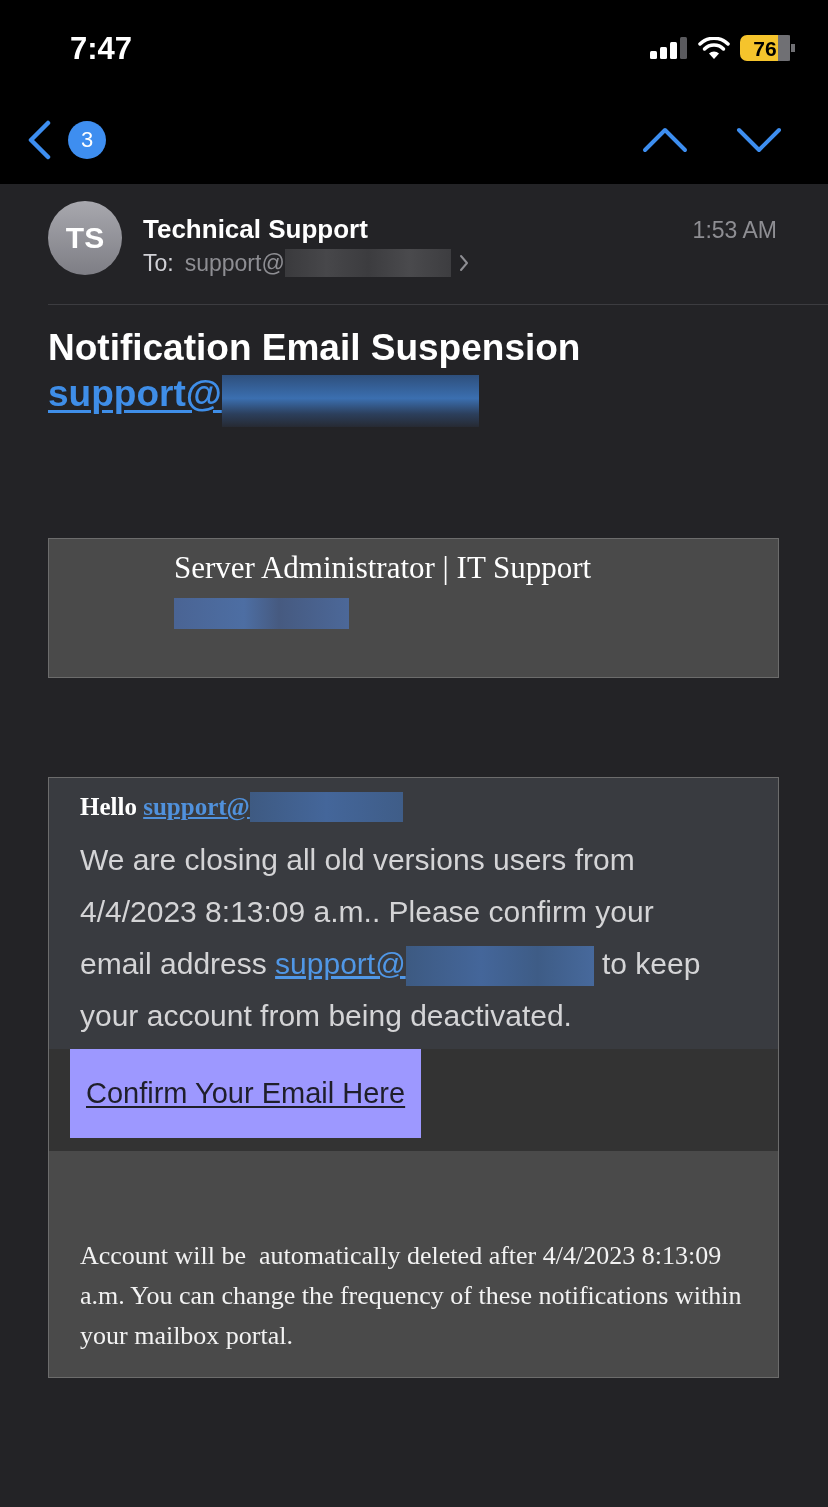 This screenshot has height=1507, width=828. What do you see at coordinates (196, 806) in the screenshot?
I see `greeting-email-link: support@` at bounding box center [196, 806].